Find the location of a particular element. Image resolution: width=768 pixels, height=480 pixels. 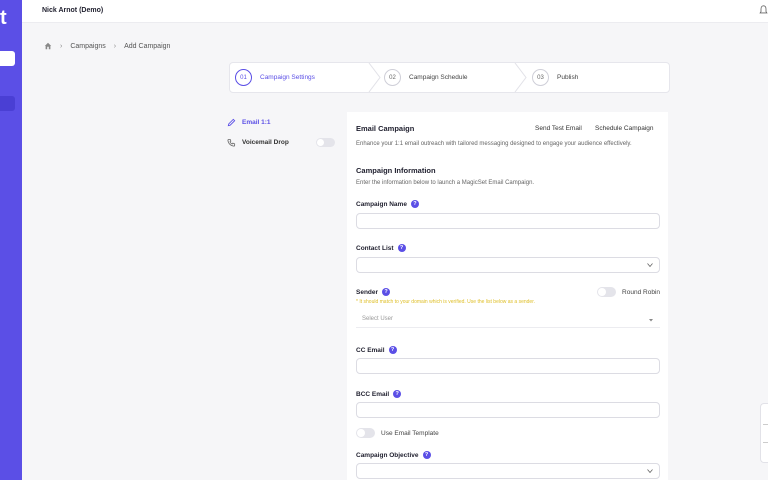

top-bar: Nick Arnot (Demo) is located at coordinates (395, 11).